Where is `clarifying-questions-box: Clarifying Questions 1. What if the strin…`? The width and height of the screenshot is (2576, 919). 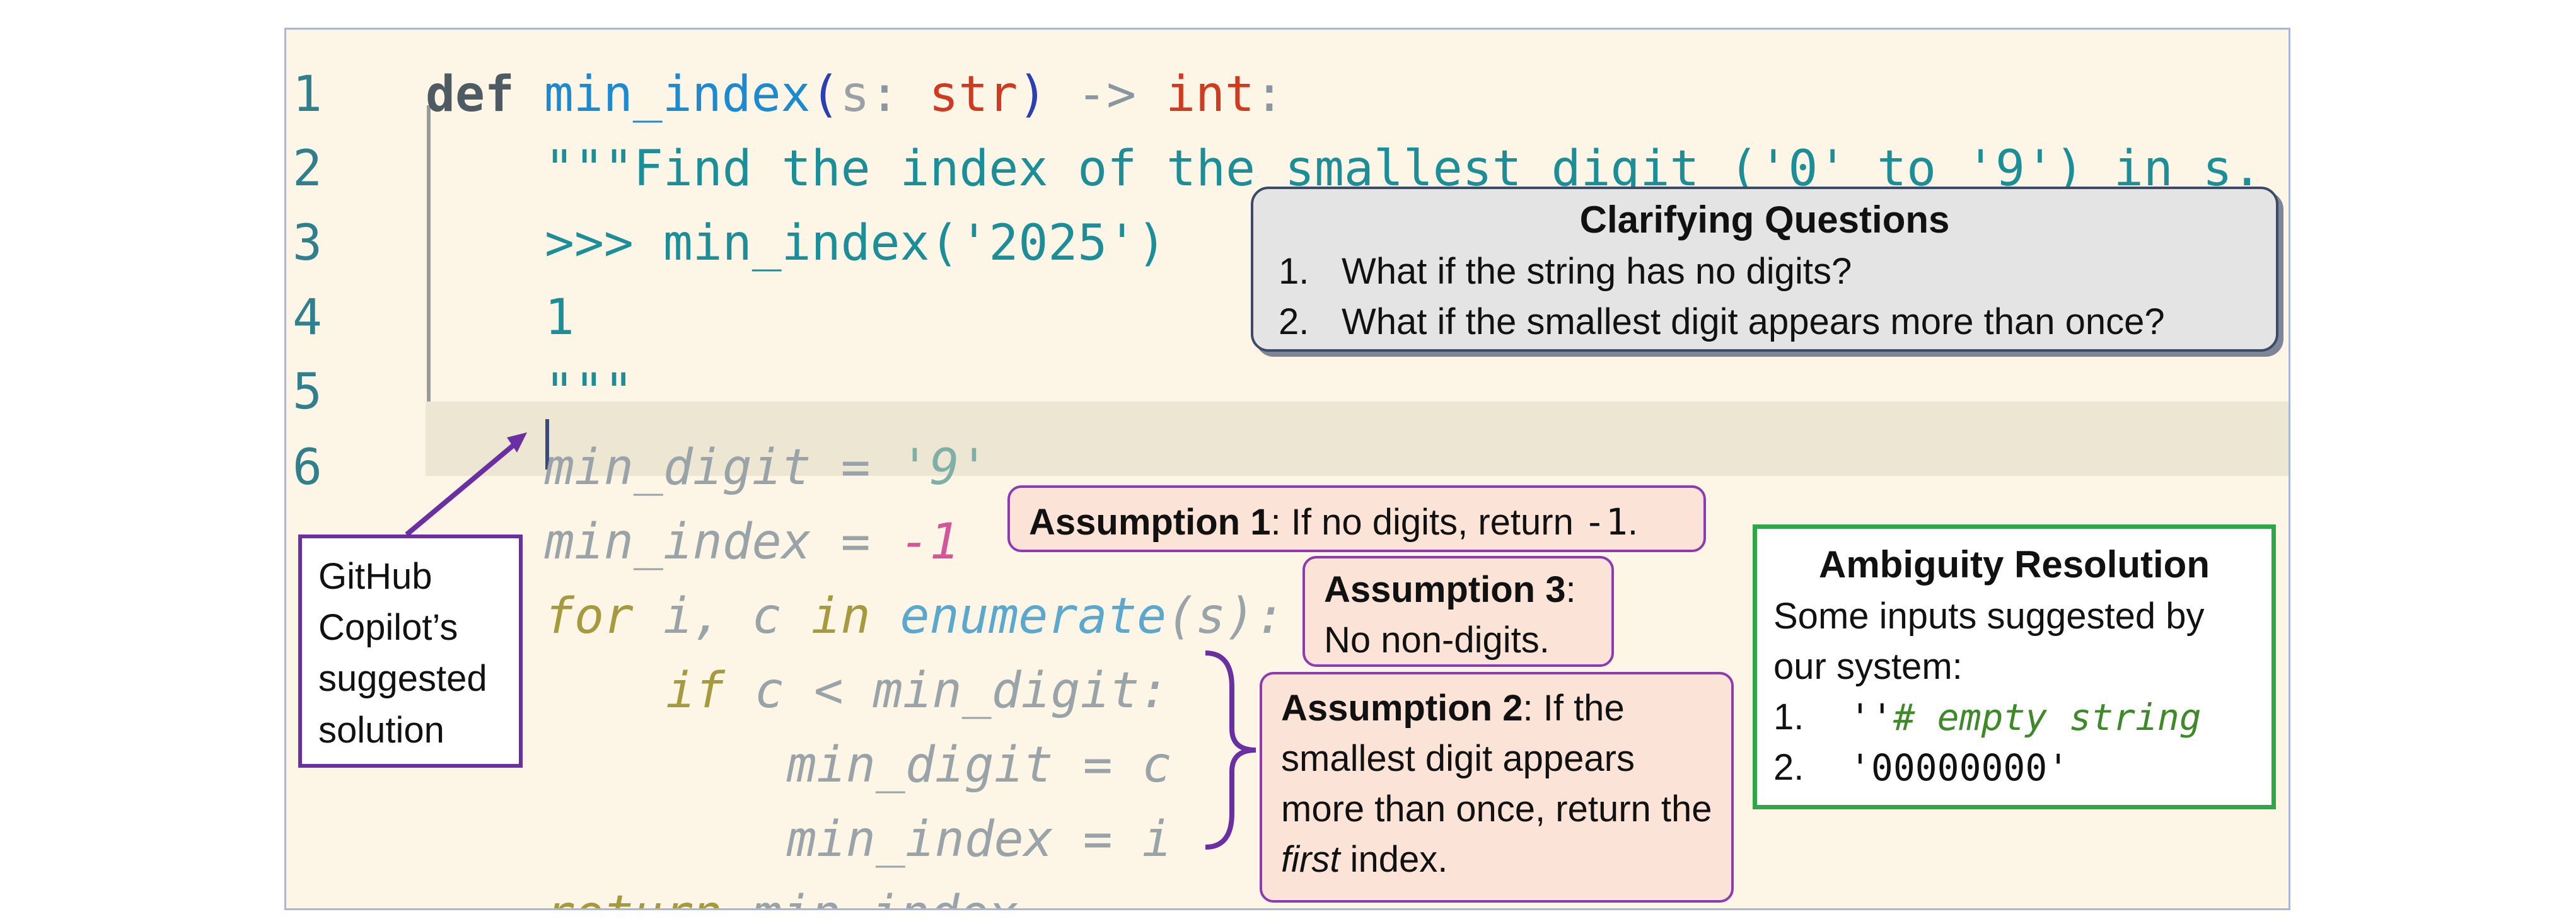
clarifying-questions-box: Clarifying Questions 1. What if the strin… is located at coordinates (1764, 269).